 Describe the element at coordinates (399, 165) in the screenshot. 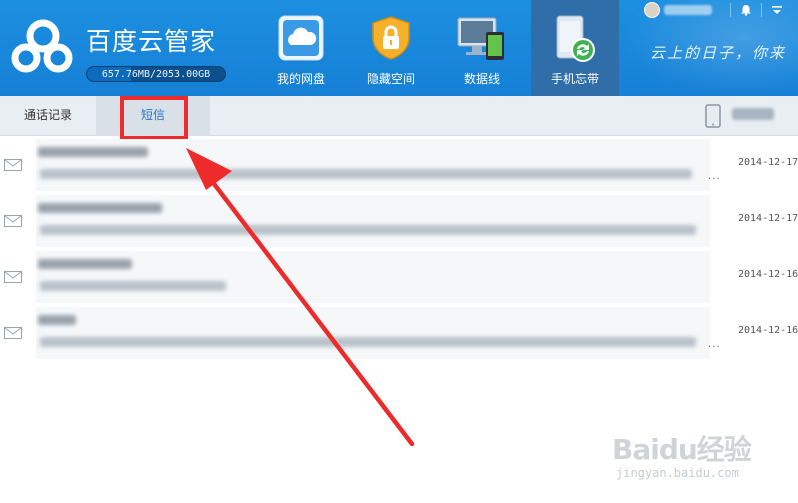

I see `list-item: ... 2014-12-17` at that location.